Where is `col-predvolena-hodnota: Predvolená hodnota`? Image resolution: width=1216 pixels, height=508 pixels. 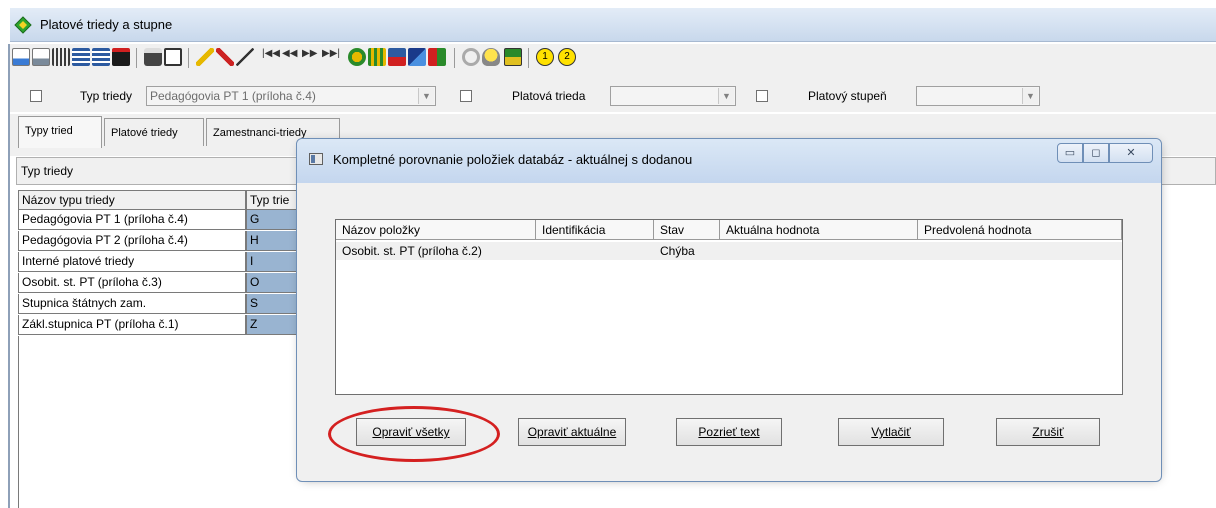 col-predvolena-hodnota: Predvolená hodnota is located at coordinates (1020, 230).